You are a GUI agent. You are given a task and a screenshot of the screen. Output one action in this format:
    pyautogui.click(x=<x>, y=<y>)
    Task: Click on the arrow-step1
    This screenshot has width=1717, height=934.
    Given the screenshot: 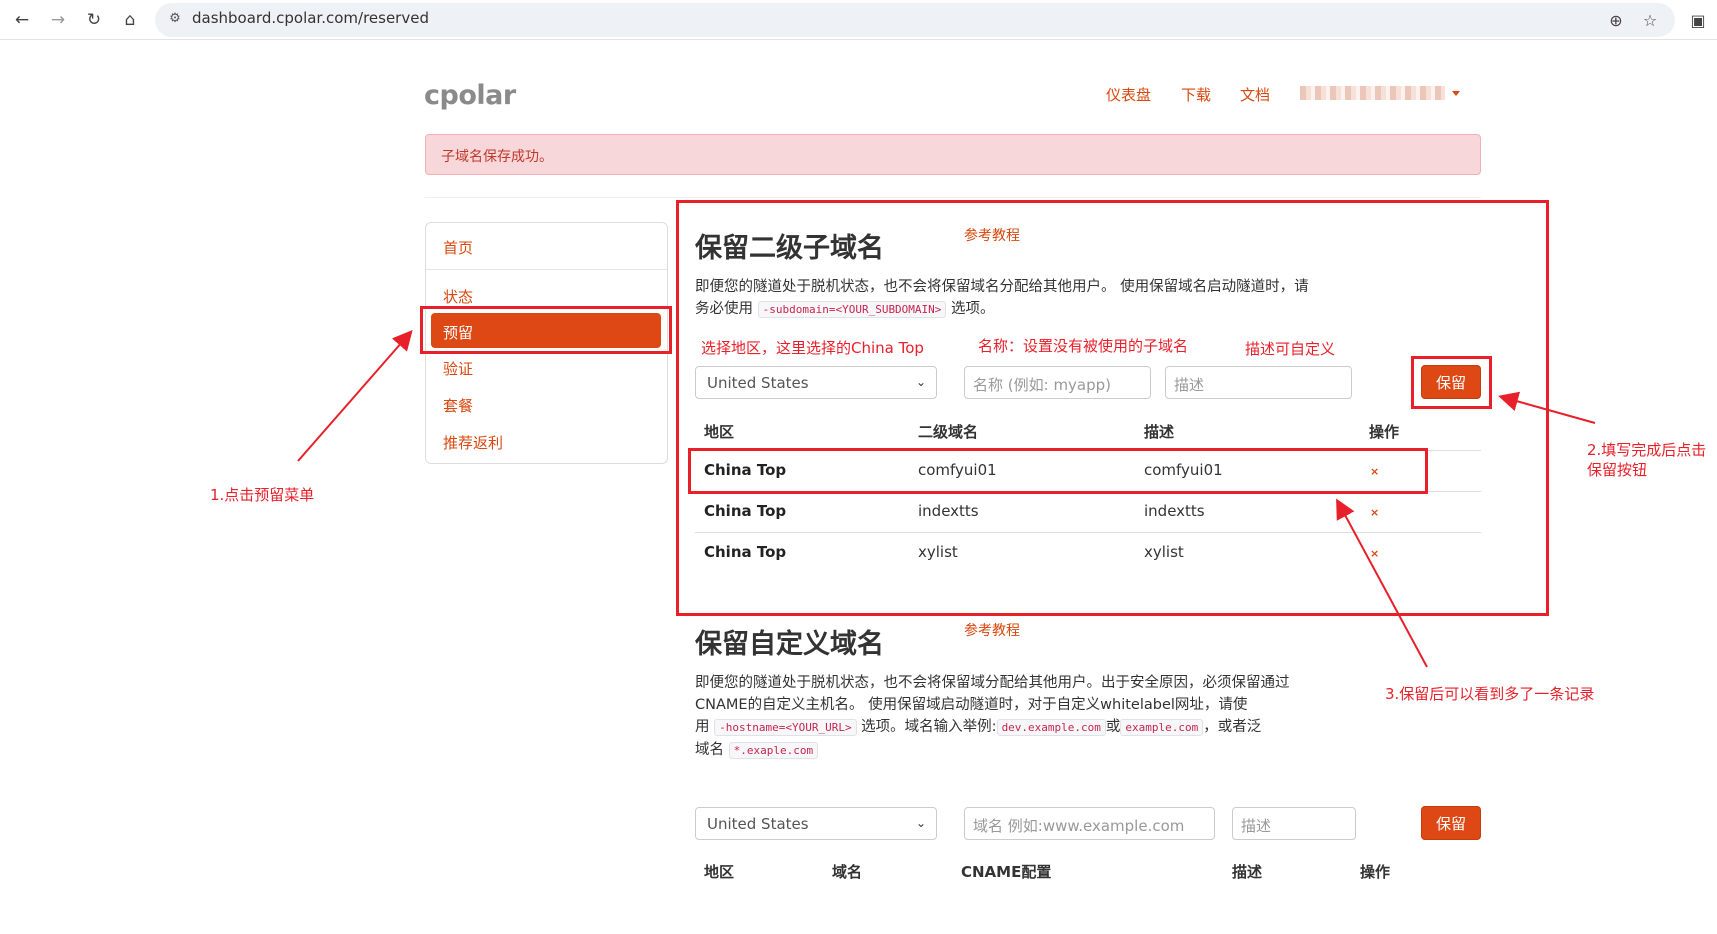 What is the action you would take?
    pyautogui.click(x=355, y=395)
    